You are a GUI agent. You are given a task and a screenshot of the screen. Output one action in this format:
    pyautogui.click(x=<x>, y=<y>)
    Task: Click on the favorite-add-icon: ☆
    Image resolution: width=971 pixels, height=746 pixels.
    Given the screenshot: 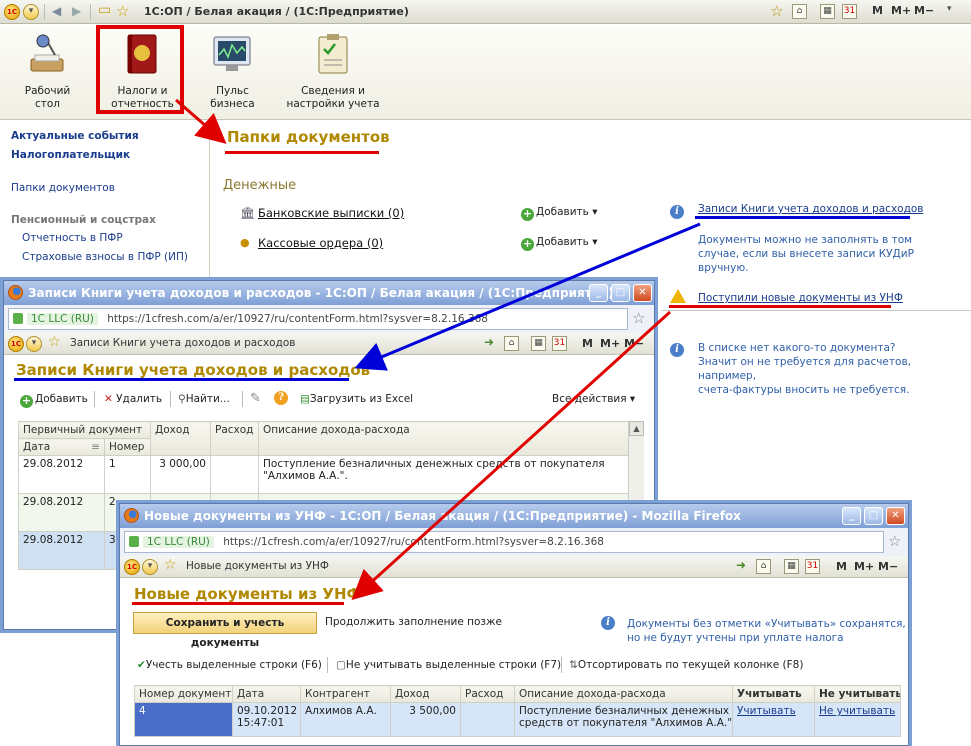 What is the action you would take?
    pyautogui.click(x=776, y=11)
    